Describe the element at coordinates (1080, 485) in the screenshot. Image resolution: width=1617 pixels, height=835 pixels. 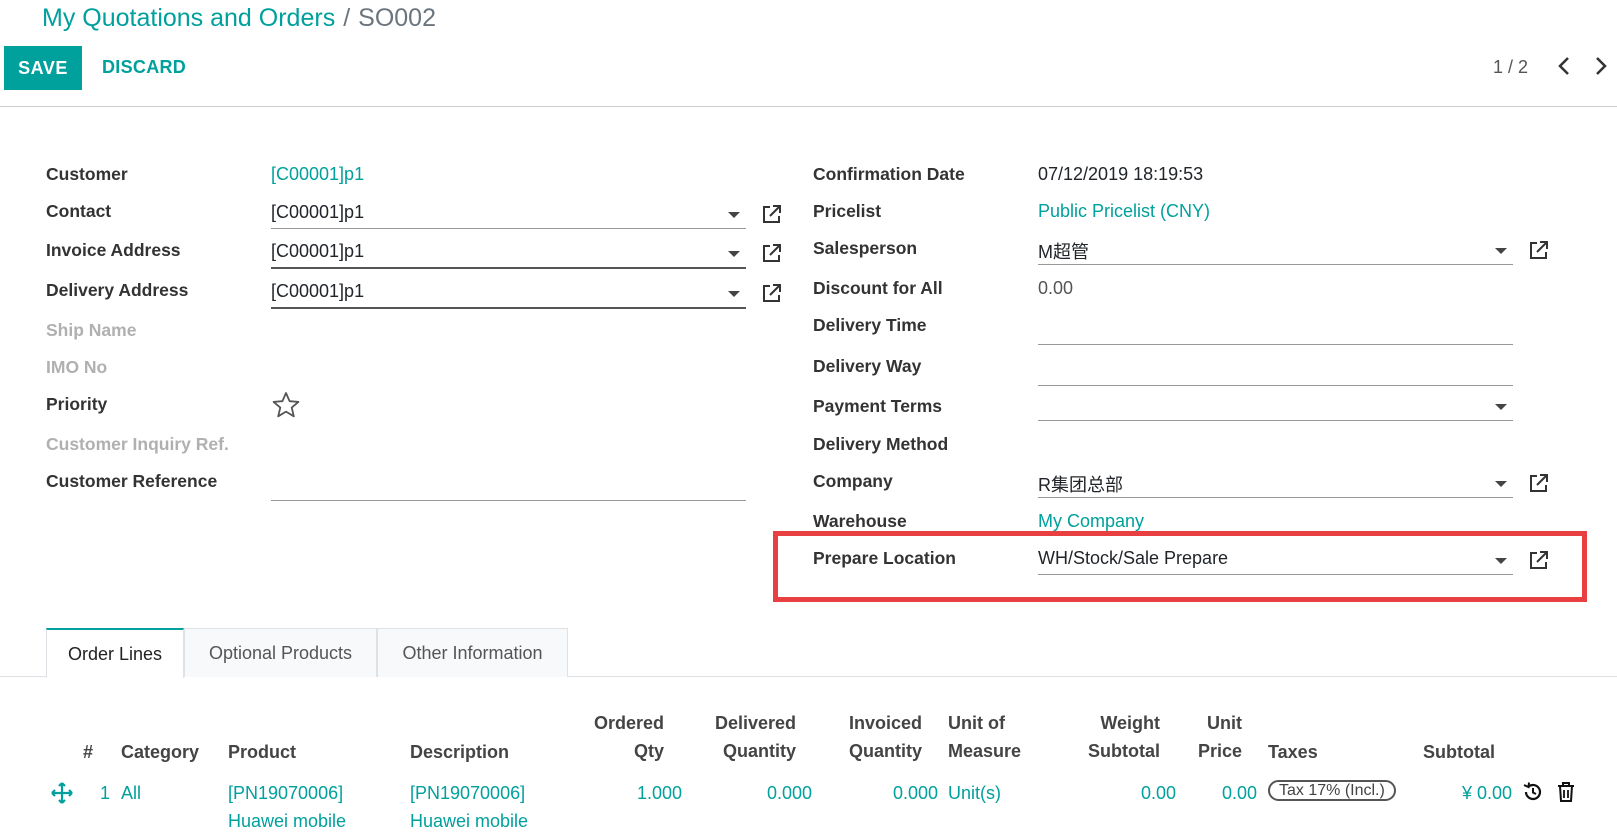
I see `company-value: R集团总部` at that location.